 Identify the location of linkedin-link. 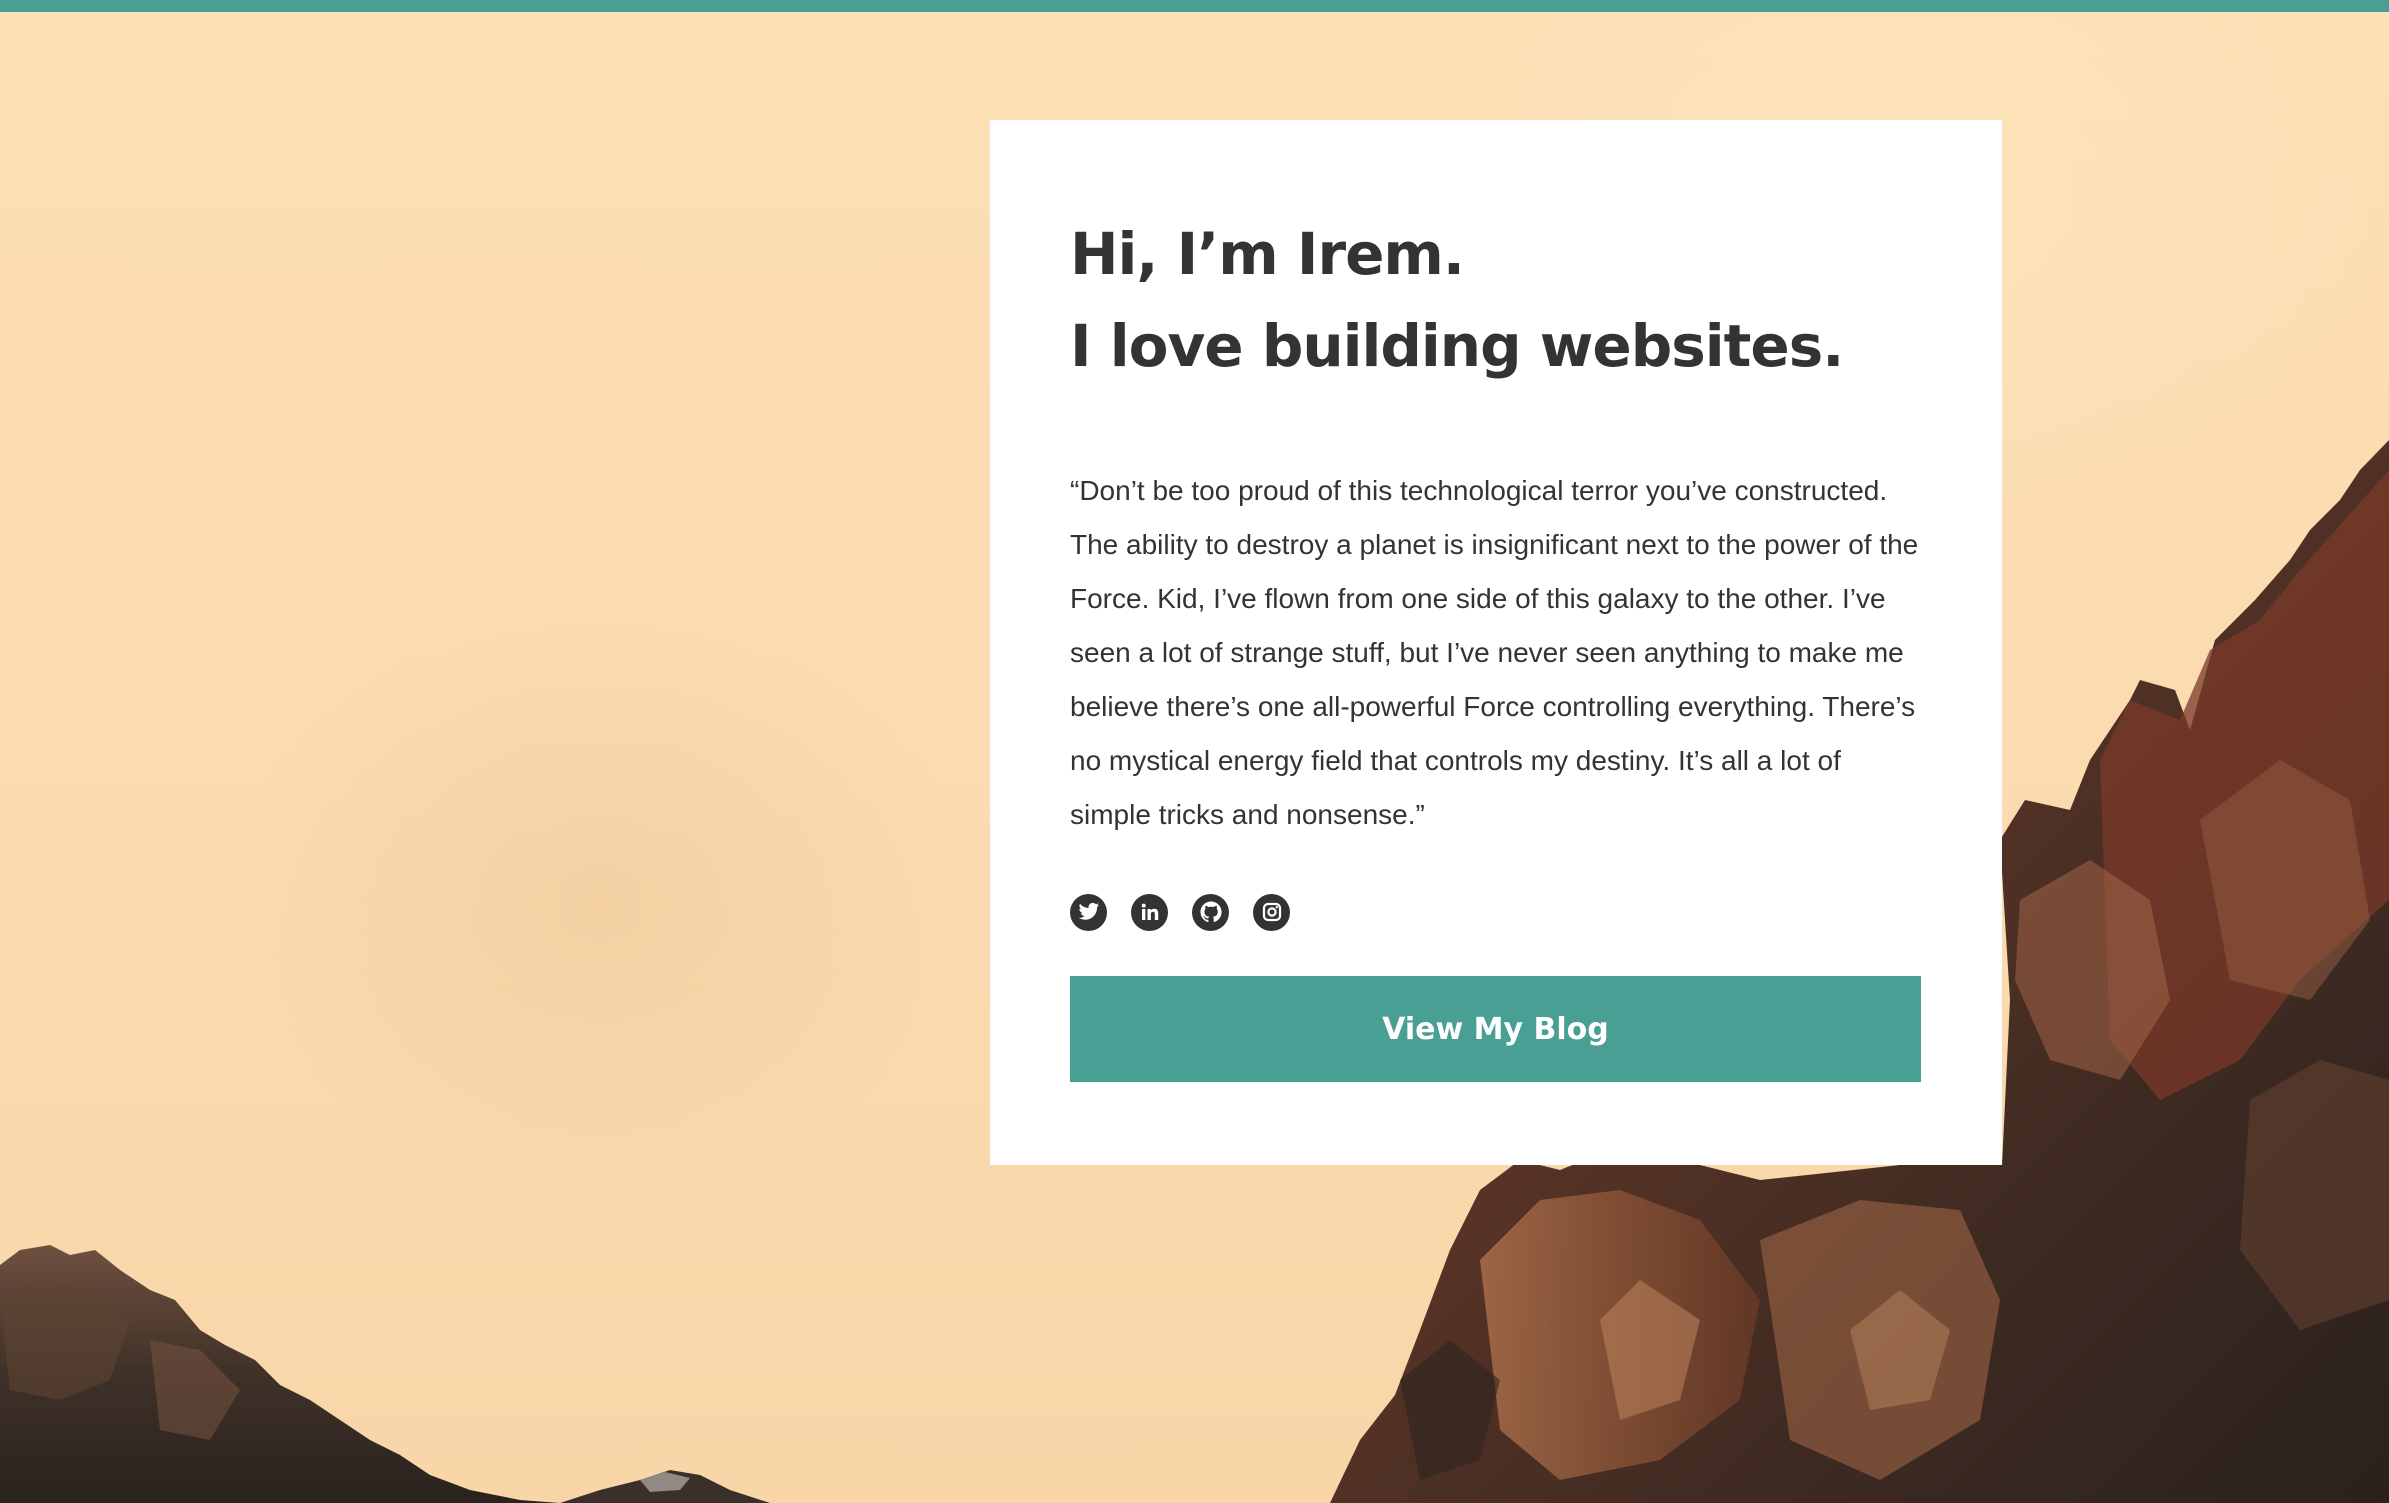
(1149, 912).